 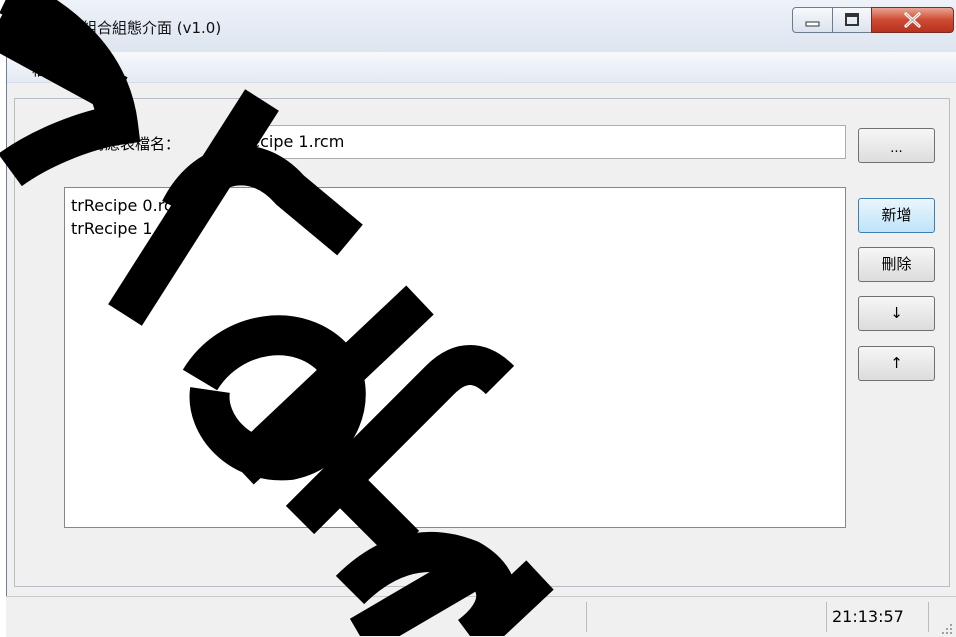 What do you see at coordinates (57, 69) in the screenshot?
I see `menu-file: 檔案(F)` at bounding box center [57, 69].